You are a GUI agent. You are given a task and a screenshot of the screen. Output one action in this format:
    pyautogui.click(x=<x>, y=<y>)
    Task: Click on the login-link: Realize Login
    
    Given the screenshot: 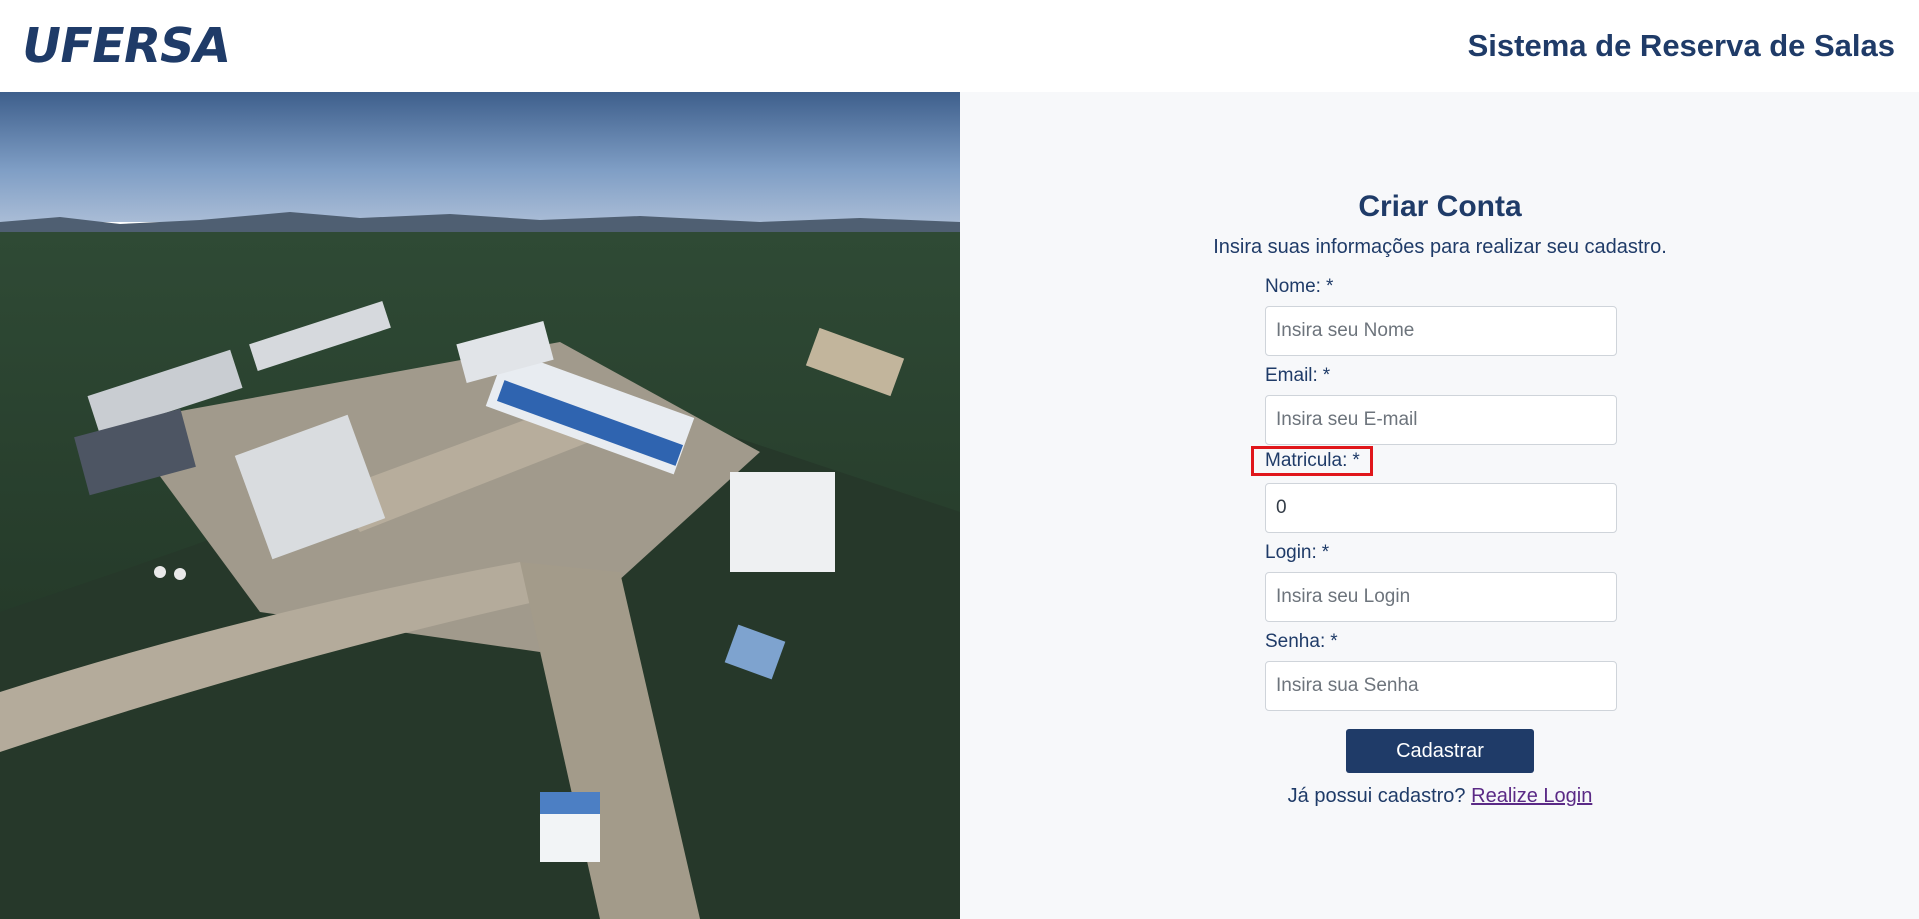 What is the action you would take?
    pyautogui.click(x=1531, y=796)
    